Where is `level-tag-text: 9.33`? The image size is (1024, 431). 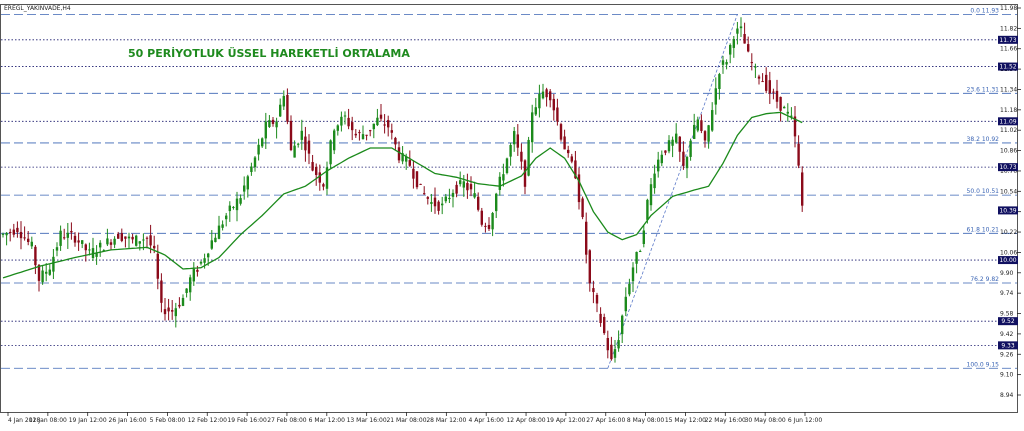 level-tag-text: 9.33 is located at coordinates (1008, 345).